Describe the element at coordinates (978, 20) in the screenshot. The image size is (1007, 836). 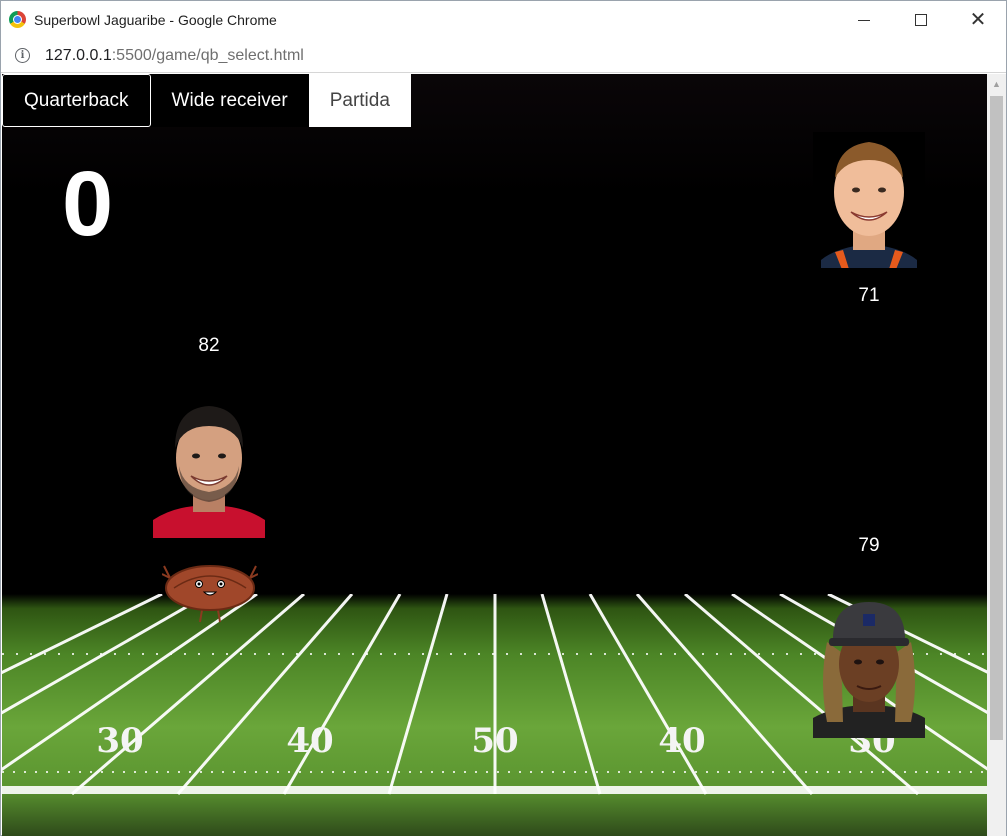
I see `close-button: ✕` at that location.